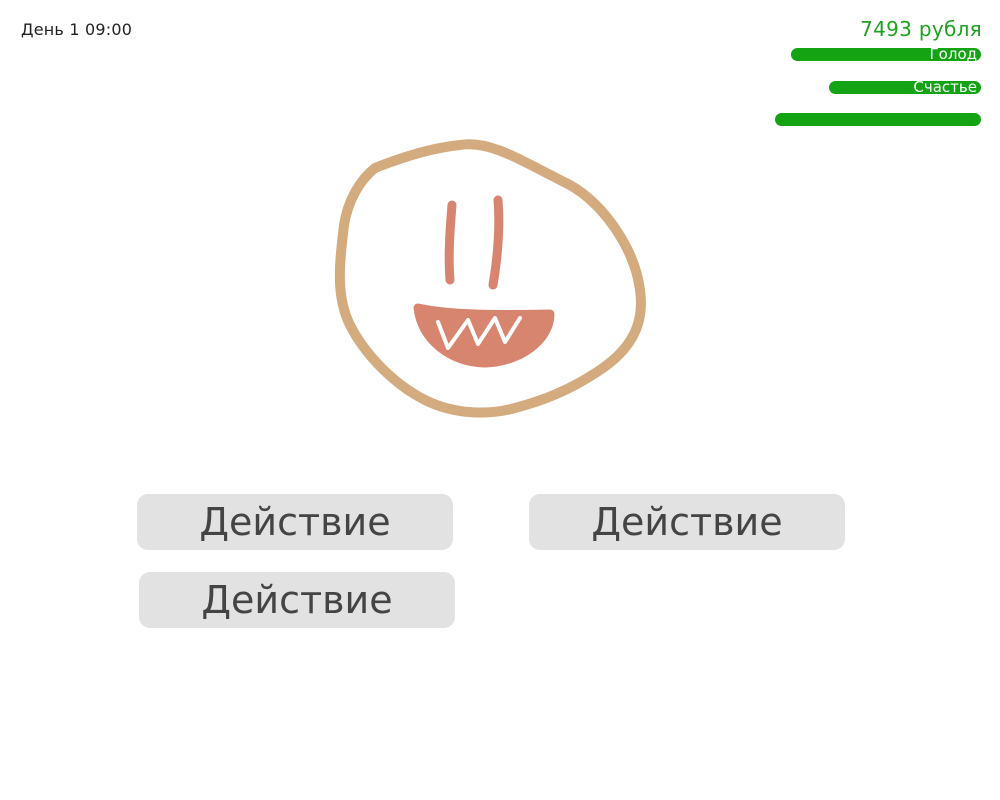 This screenshot has height=800, width=1000. I want to click on happiness-bar: Счастье, so click(905, 87).